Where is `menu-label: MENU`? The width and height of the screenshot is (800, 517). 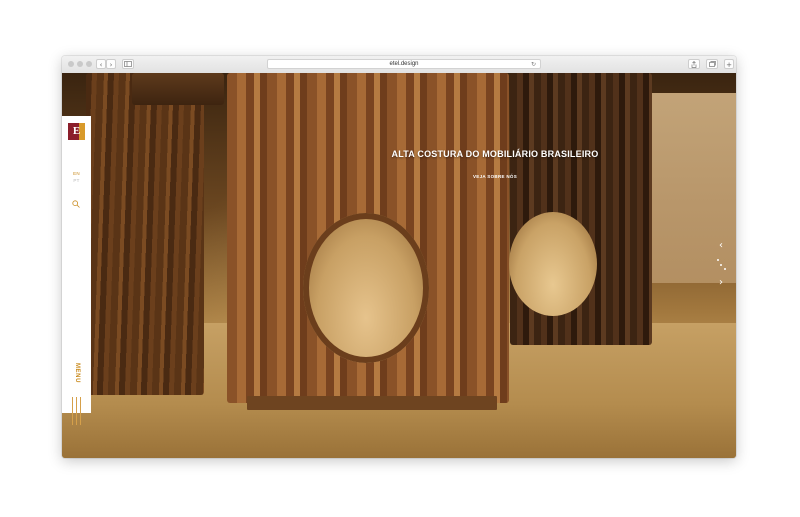
menu-label: MENU is located at coordinates (77, 373).